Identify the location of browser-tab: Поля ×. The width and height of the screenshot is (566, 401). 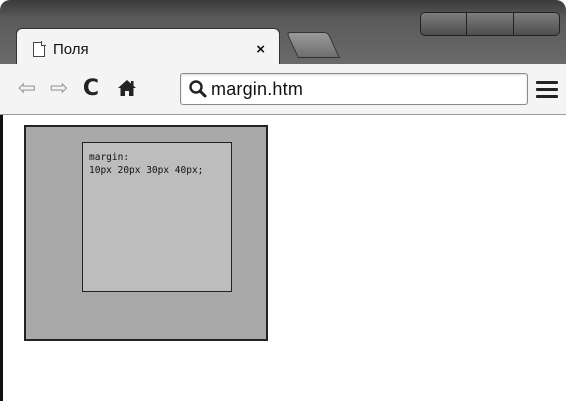
(148, 47).